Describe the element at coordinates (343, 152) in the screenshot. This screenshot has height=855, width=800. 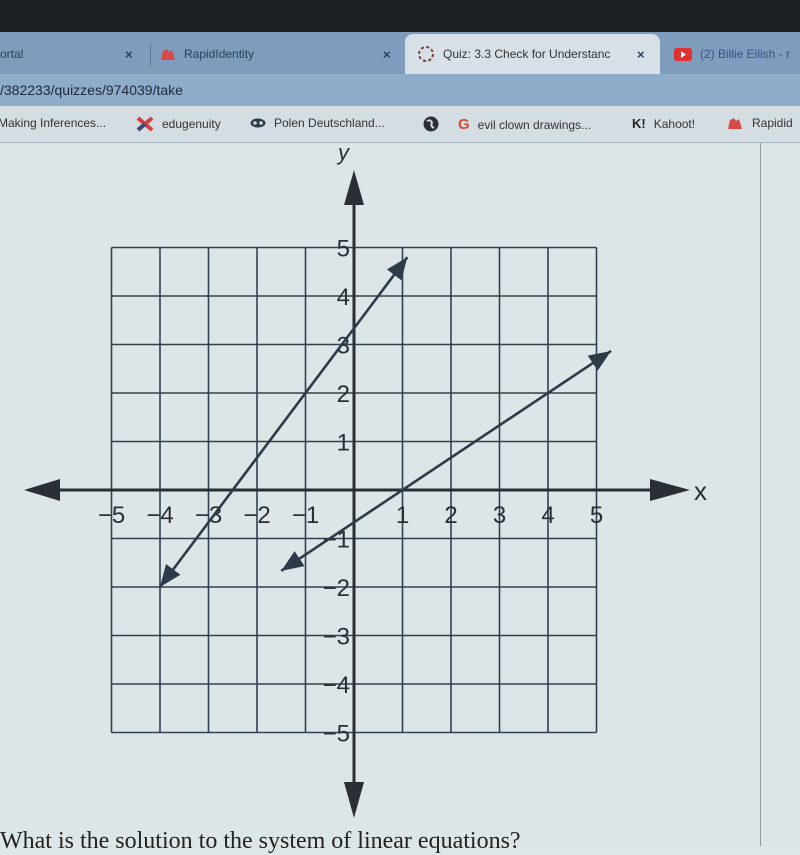
I see `y-axis-label: y` at that location.